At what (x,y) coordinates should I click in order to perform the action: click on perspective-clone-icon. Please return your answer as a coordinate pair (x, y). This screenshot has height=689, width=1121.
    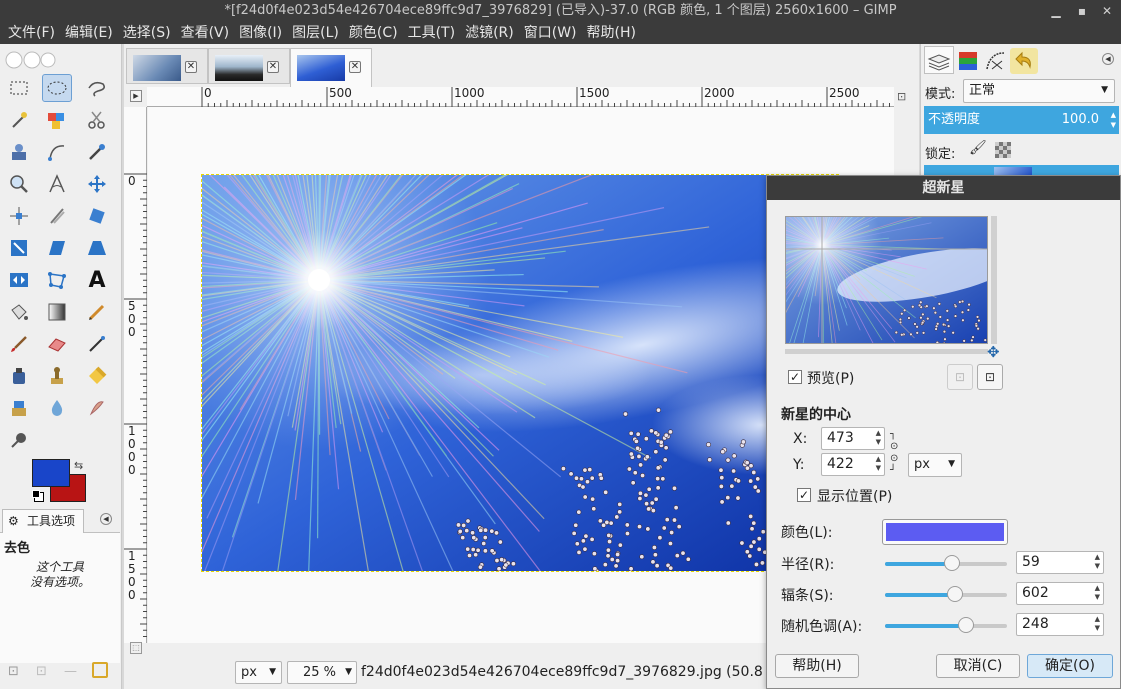
    Looking at the image, I should click on (19, 408).